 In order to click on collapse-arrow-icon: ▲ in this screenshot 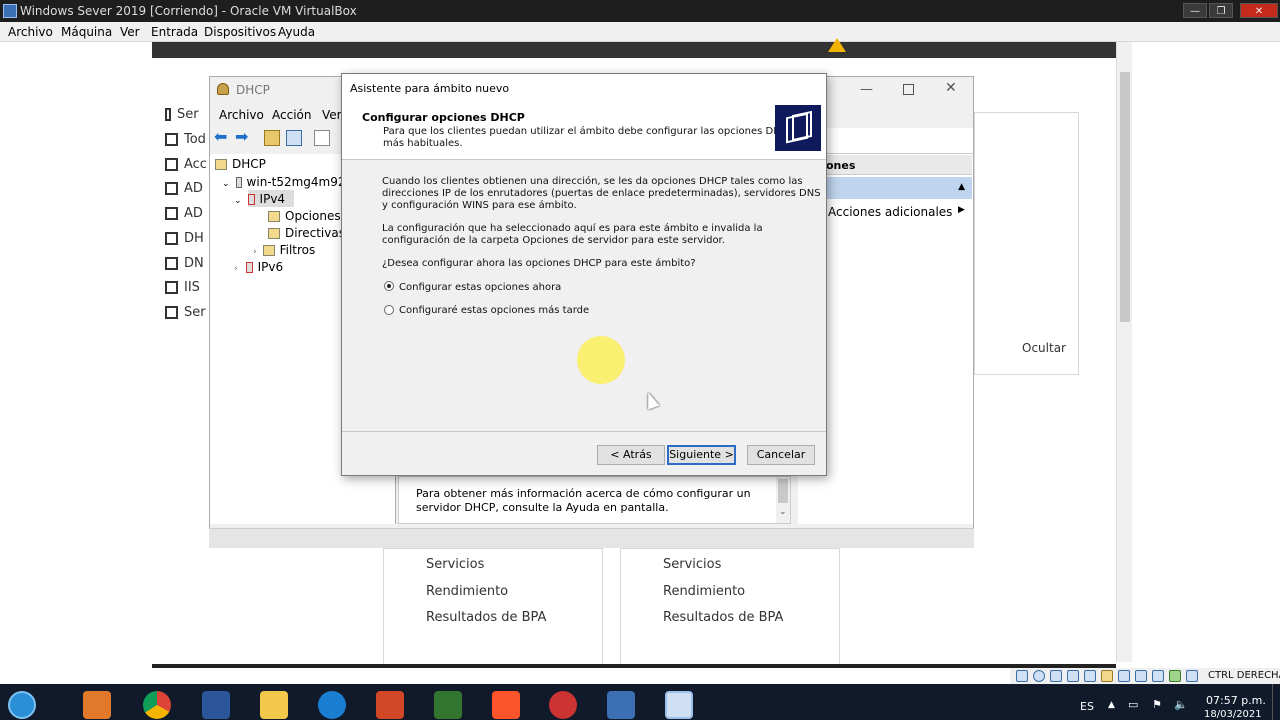, I will do `click(961, 187)`.